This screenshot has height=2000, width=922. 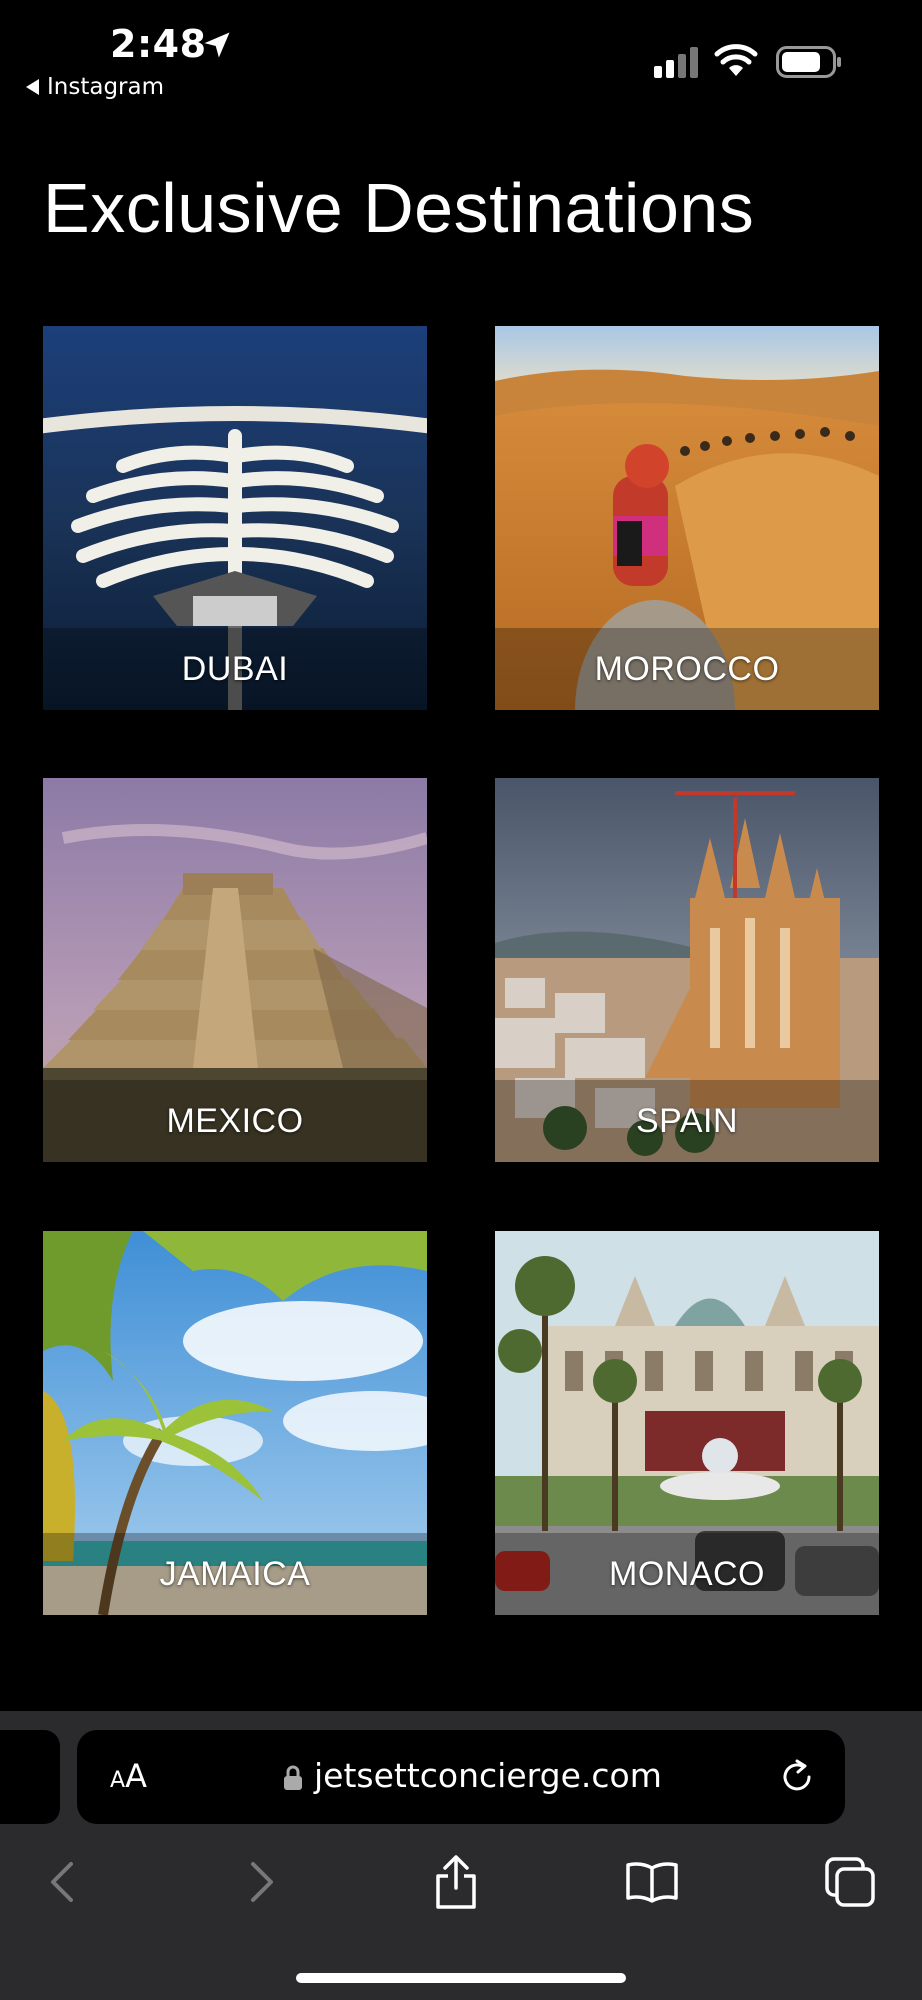 I want to click on destination-label: SPAIN, so click(x=686, y=1121).